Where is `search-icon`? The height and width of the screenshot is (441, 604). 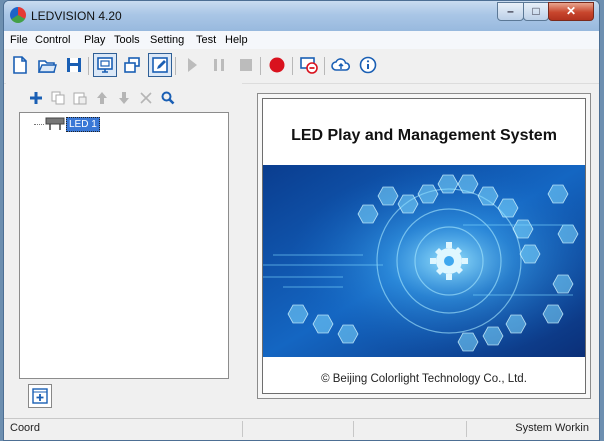
search-icon is located at coordinates (168, 98).